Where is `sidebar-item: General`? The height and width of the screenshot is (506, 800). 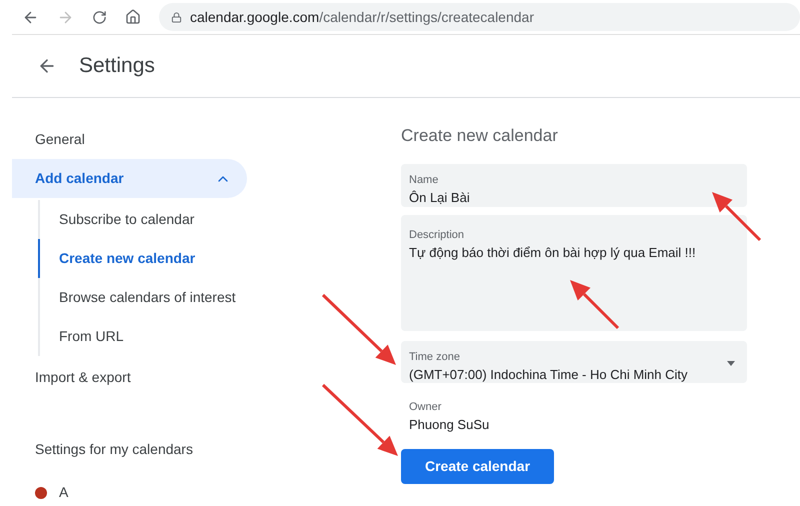 sidebar-item: General is located at coordinates (129, 139).